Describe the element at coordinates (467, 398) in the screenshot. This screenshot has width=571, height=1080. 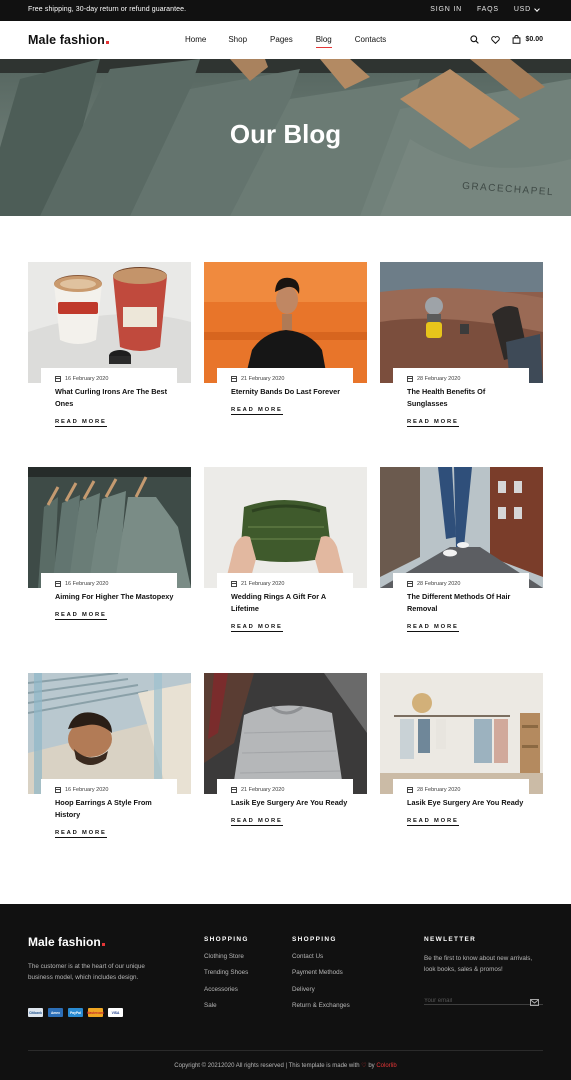
I see `post-title: The Health Benefits Of Sunglasses` at that location.